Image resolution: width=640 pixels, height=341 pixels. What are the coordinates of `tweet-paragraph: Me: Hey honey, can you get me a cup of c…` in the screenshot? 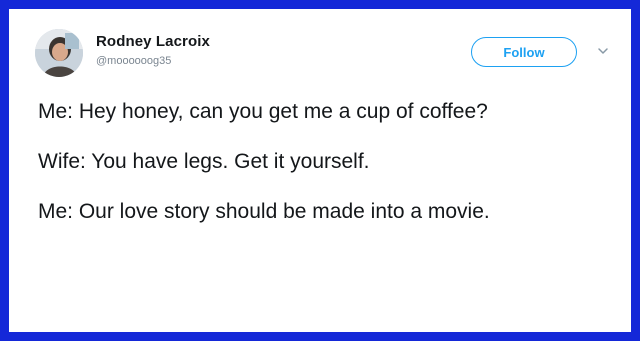 It's located at (263, 111).